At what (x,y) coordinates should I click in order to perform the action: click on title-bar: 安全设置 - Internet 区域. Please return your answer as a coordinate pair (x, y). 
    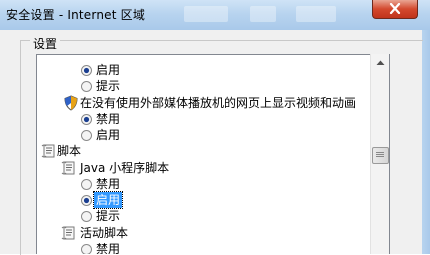
    Looking at the image, I should click on (215, 15).